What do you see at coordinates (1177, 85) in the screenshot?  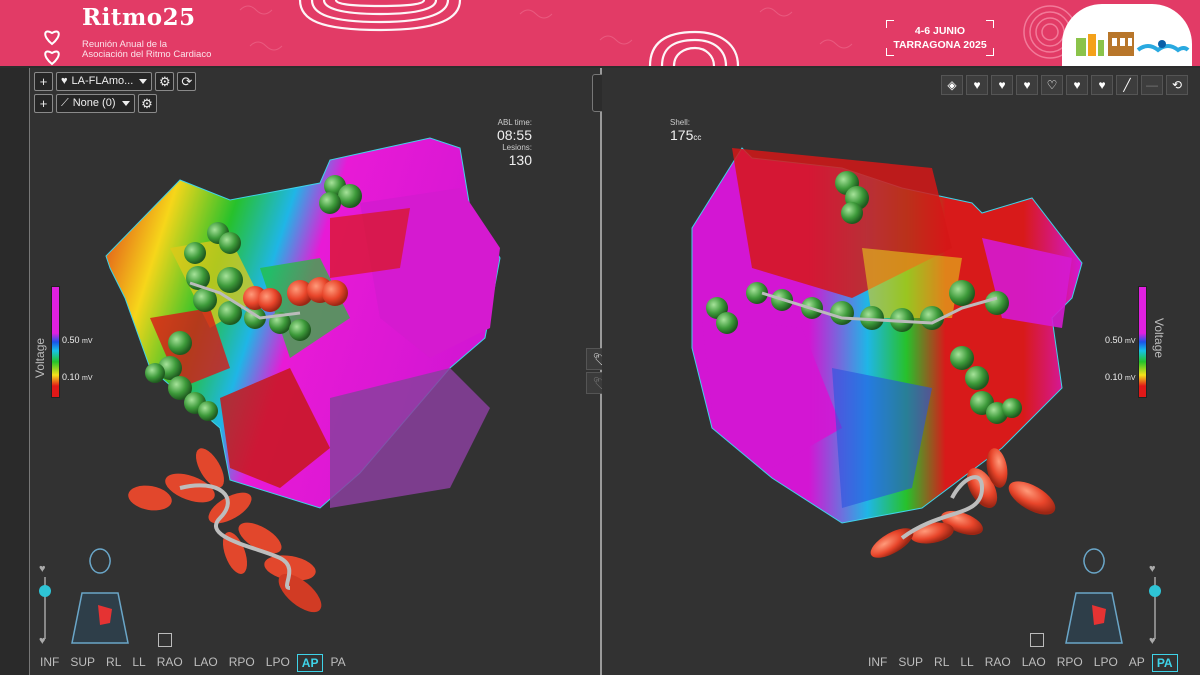 I see `catheter-view-icon: ⟲` at bounding box center [1177, 85].